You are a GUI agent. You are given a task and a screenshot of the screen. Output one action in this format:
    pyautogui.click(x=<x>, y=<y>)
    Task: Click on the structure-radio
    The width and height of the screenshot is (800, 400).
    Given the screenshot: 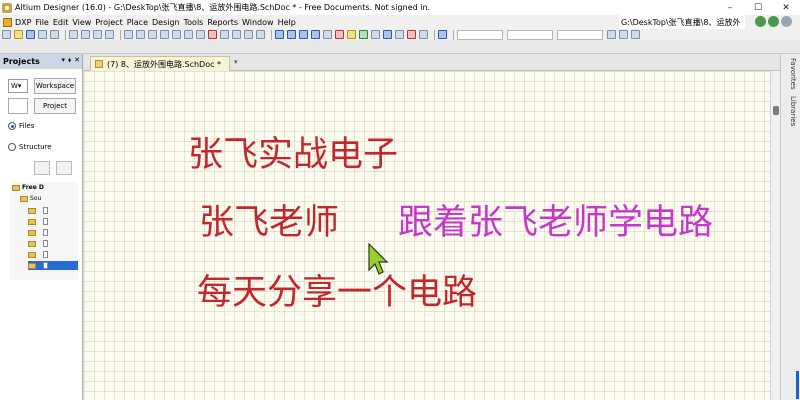 What is the action you would take?
    pyautogui.click(x=12, y=147)
    